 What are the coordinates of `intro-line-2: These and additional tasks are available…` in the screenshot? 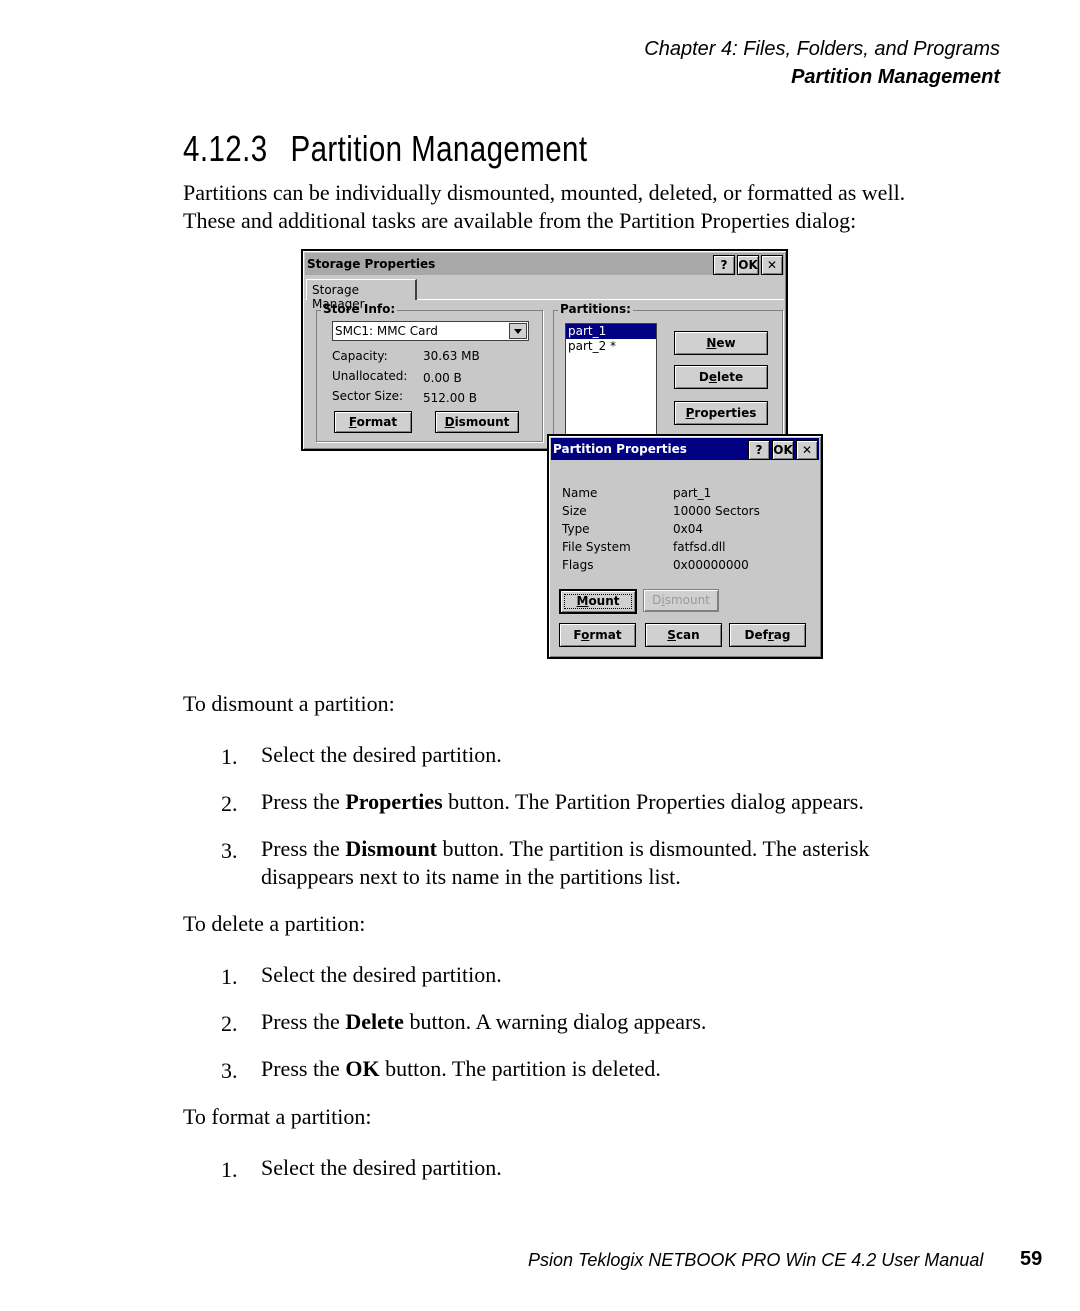 It's located at (520, 220).